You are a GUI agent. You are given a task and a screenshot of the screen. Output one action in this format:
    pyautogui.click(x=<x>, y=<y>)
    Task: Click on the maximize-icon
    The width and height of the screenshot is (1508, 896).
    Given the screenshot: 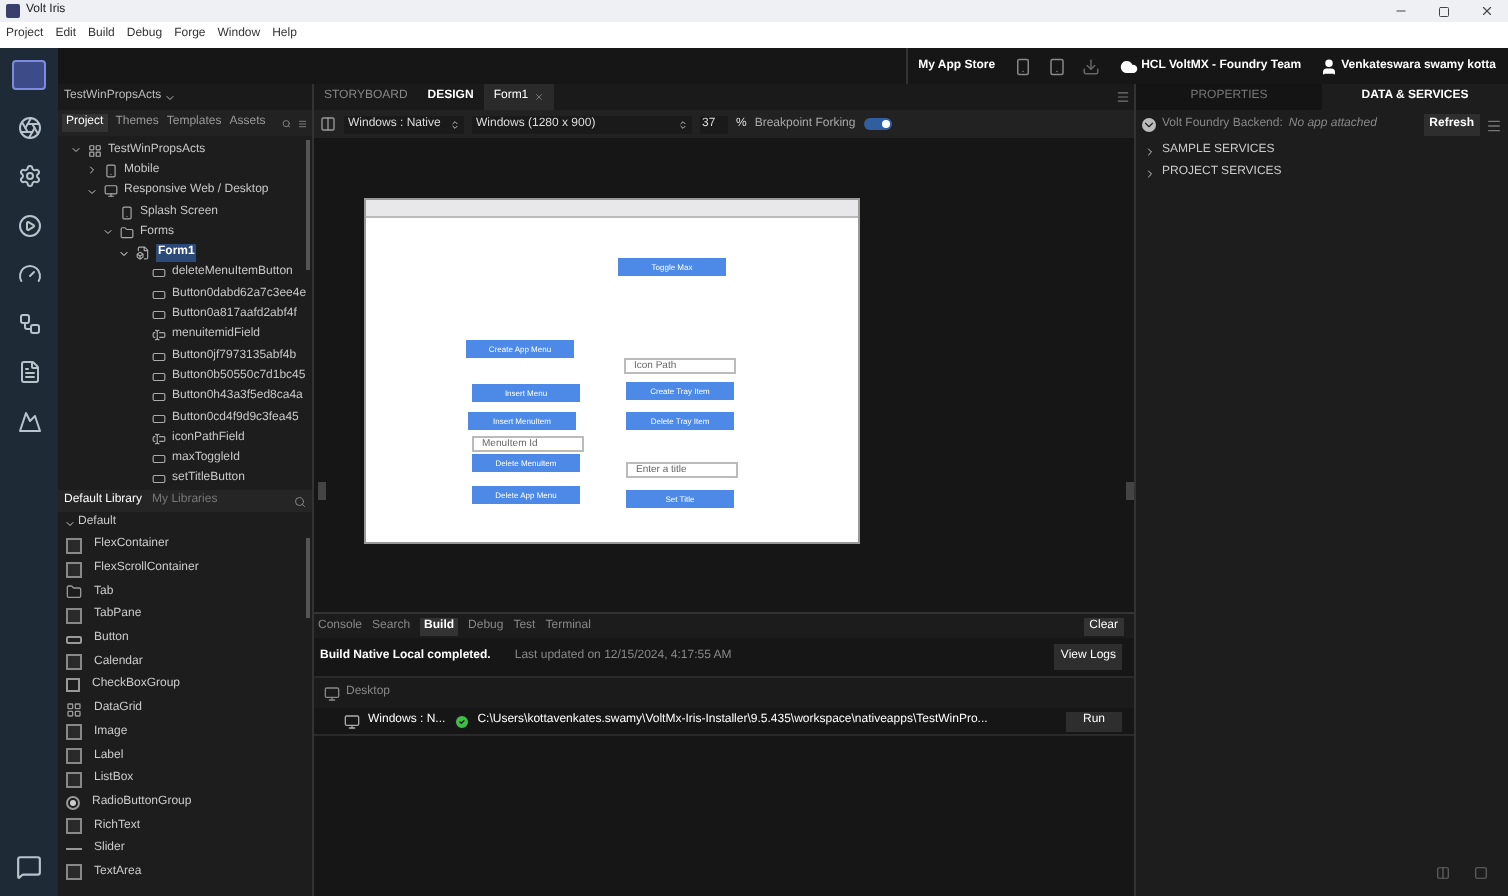 What is the action you would take?
    pyautogui.click(x=1444, y=11)
    